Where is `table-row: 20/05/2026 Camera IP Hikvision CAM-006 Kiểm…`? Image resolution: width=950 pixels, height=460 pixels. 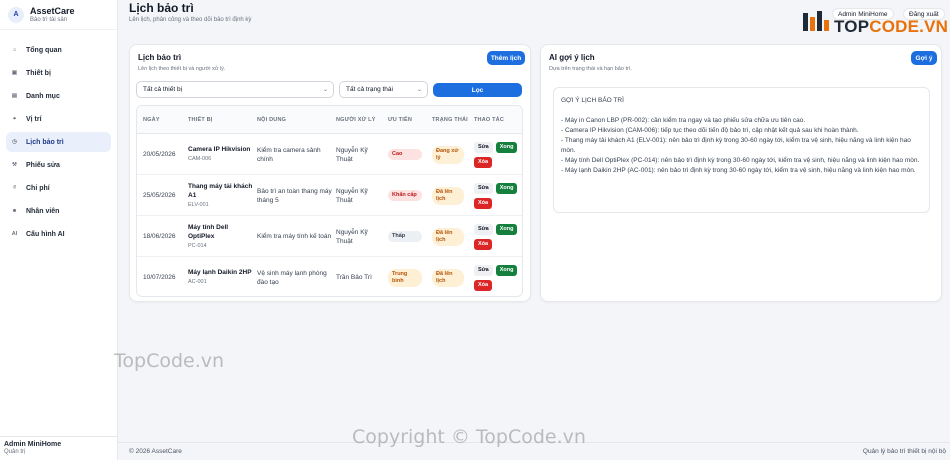
table-row: 20/05/2026 Camera IP Hikvision CAM-006 Kiểm… is located at coordinates (329, 154).